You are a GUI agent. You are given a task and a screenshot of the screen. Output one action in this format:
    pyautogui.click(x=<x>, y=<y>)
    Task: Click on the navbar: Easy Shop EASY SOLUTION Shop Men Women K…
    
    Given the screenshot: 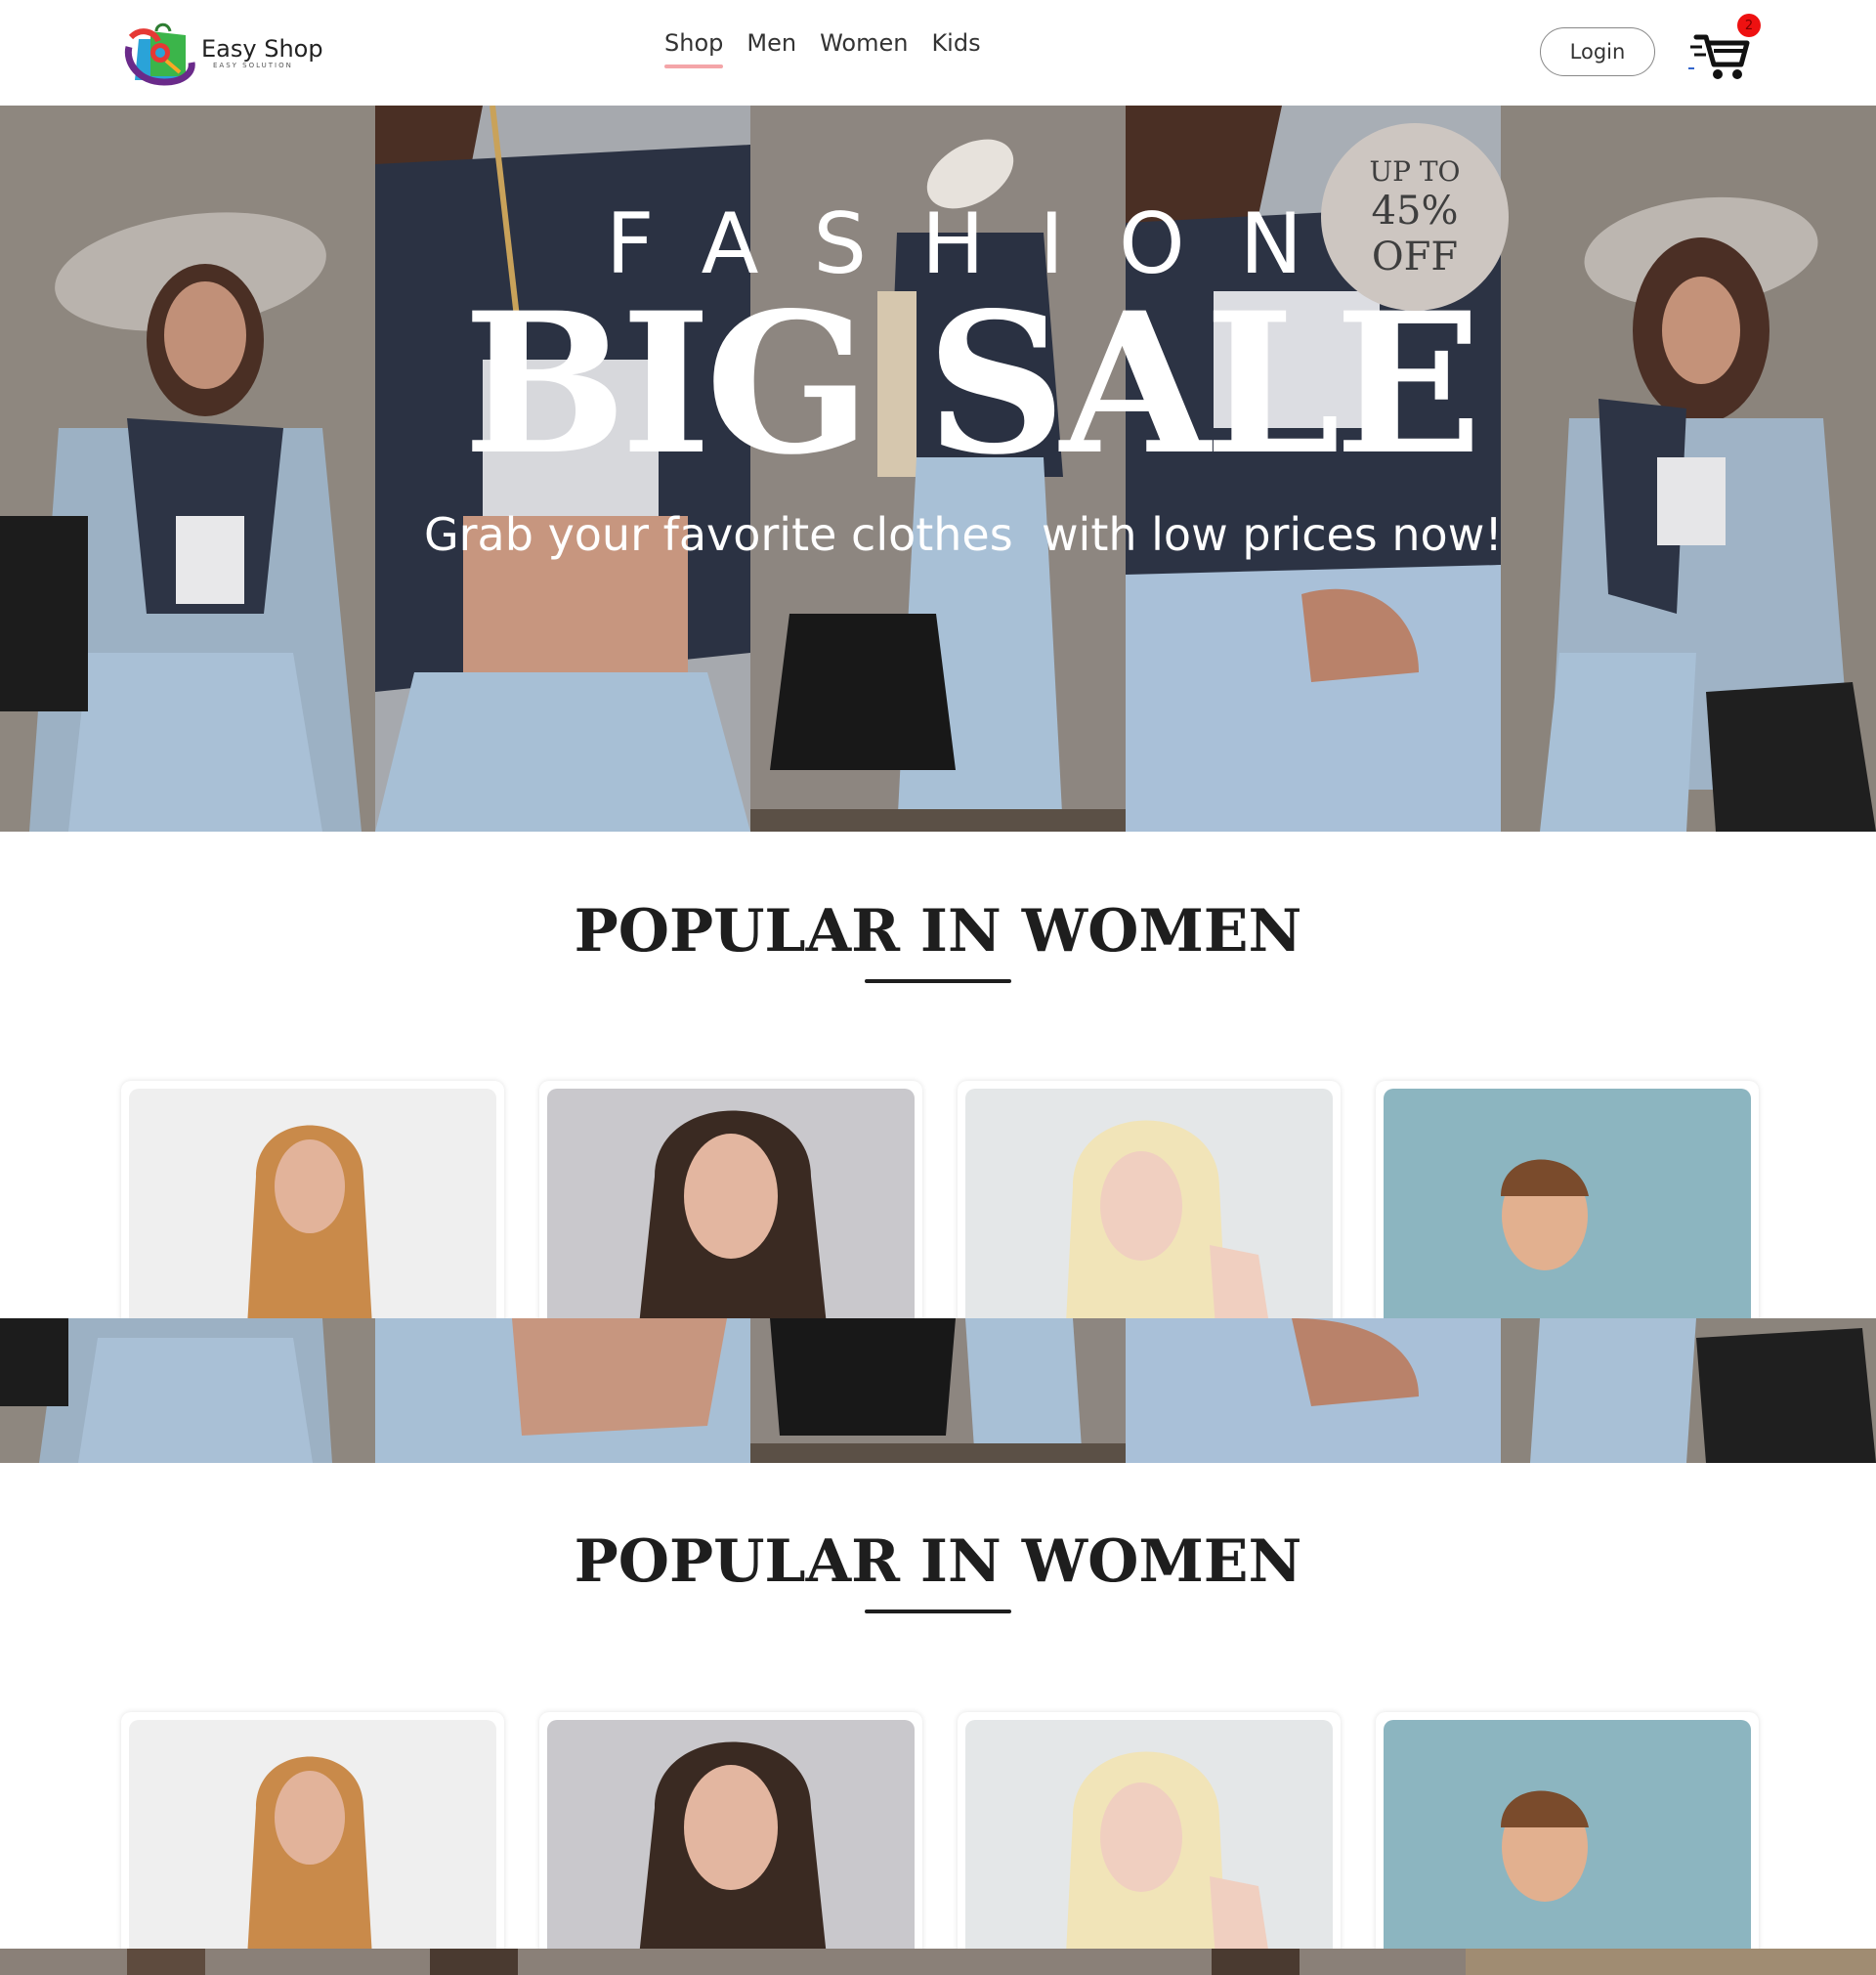 What is the action you would take?
    pyautogui.click(x=938, y=53)
    